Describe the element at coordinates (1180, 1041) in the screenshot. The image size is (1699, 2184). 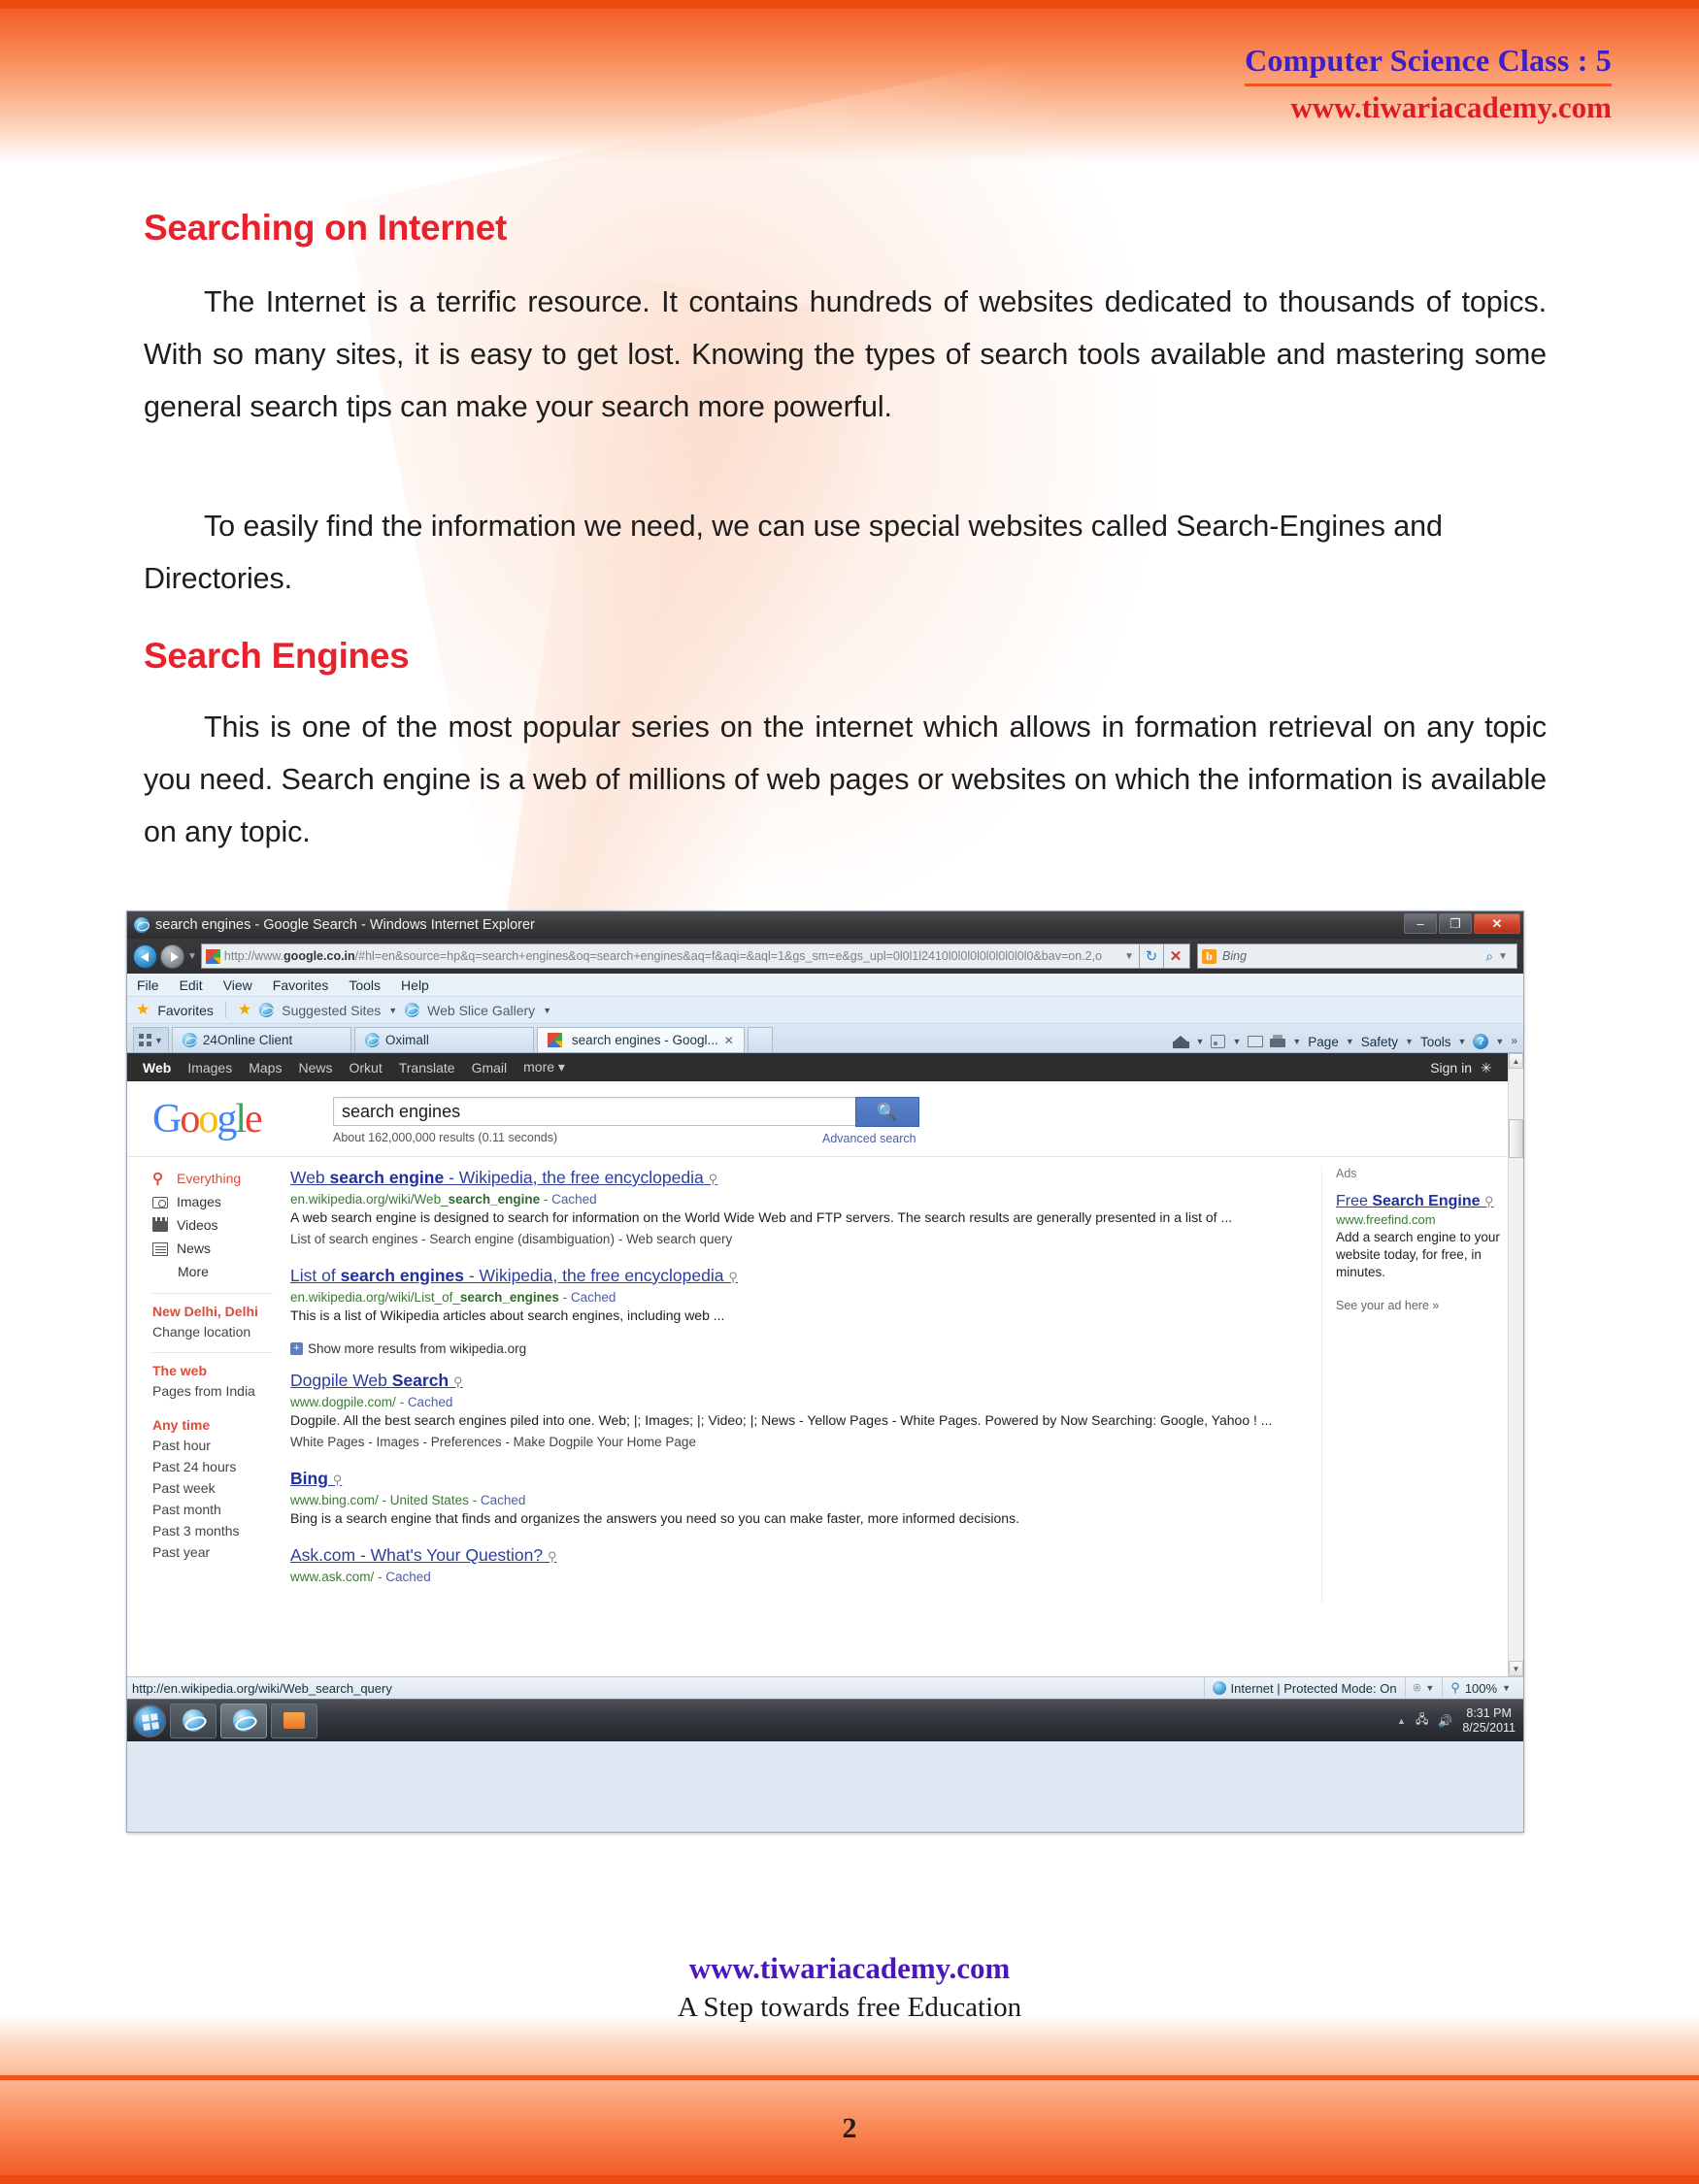
I see `home-icon` at that location.